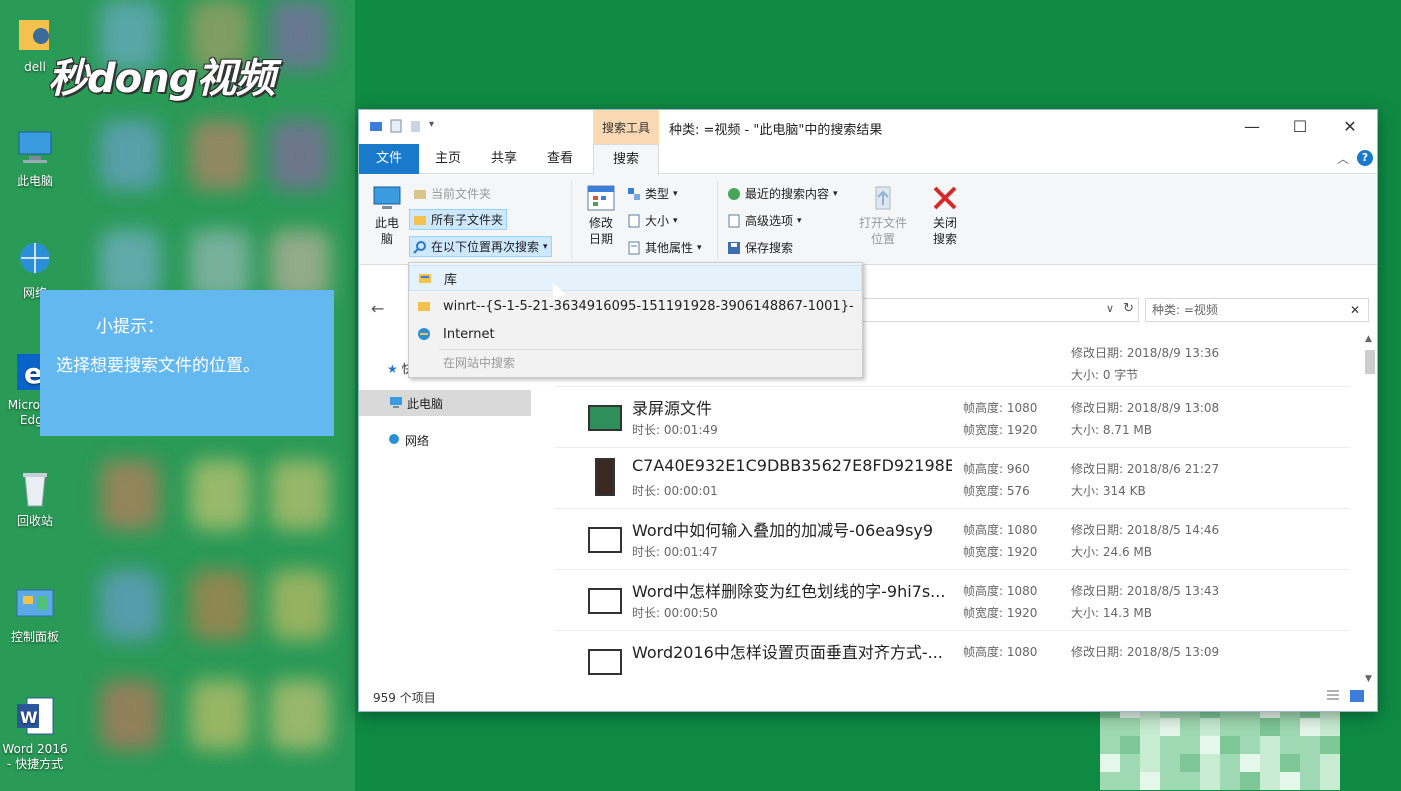 The width and height of the screenshot is (1401, 791). Describe the element at coordinates (652, 220) in the screenshot. I see `size-button: 大小 ▾` at that location.